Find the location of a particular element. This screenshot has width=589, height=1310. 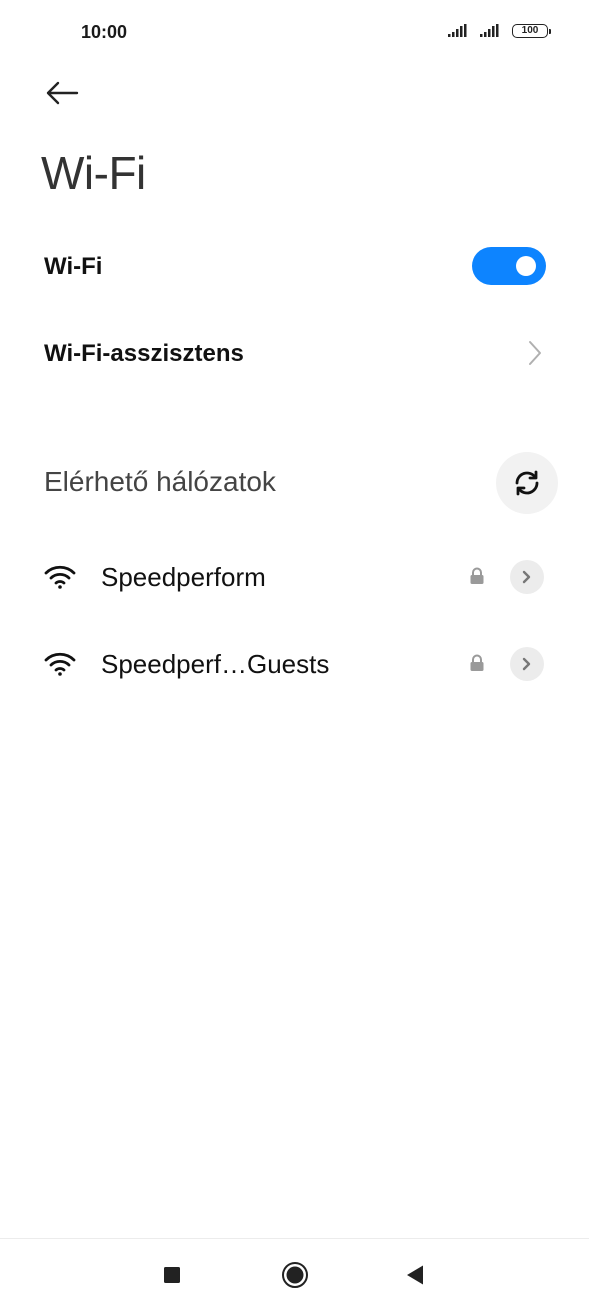

status-icons: 100 is located at coordinates (499, 31).